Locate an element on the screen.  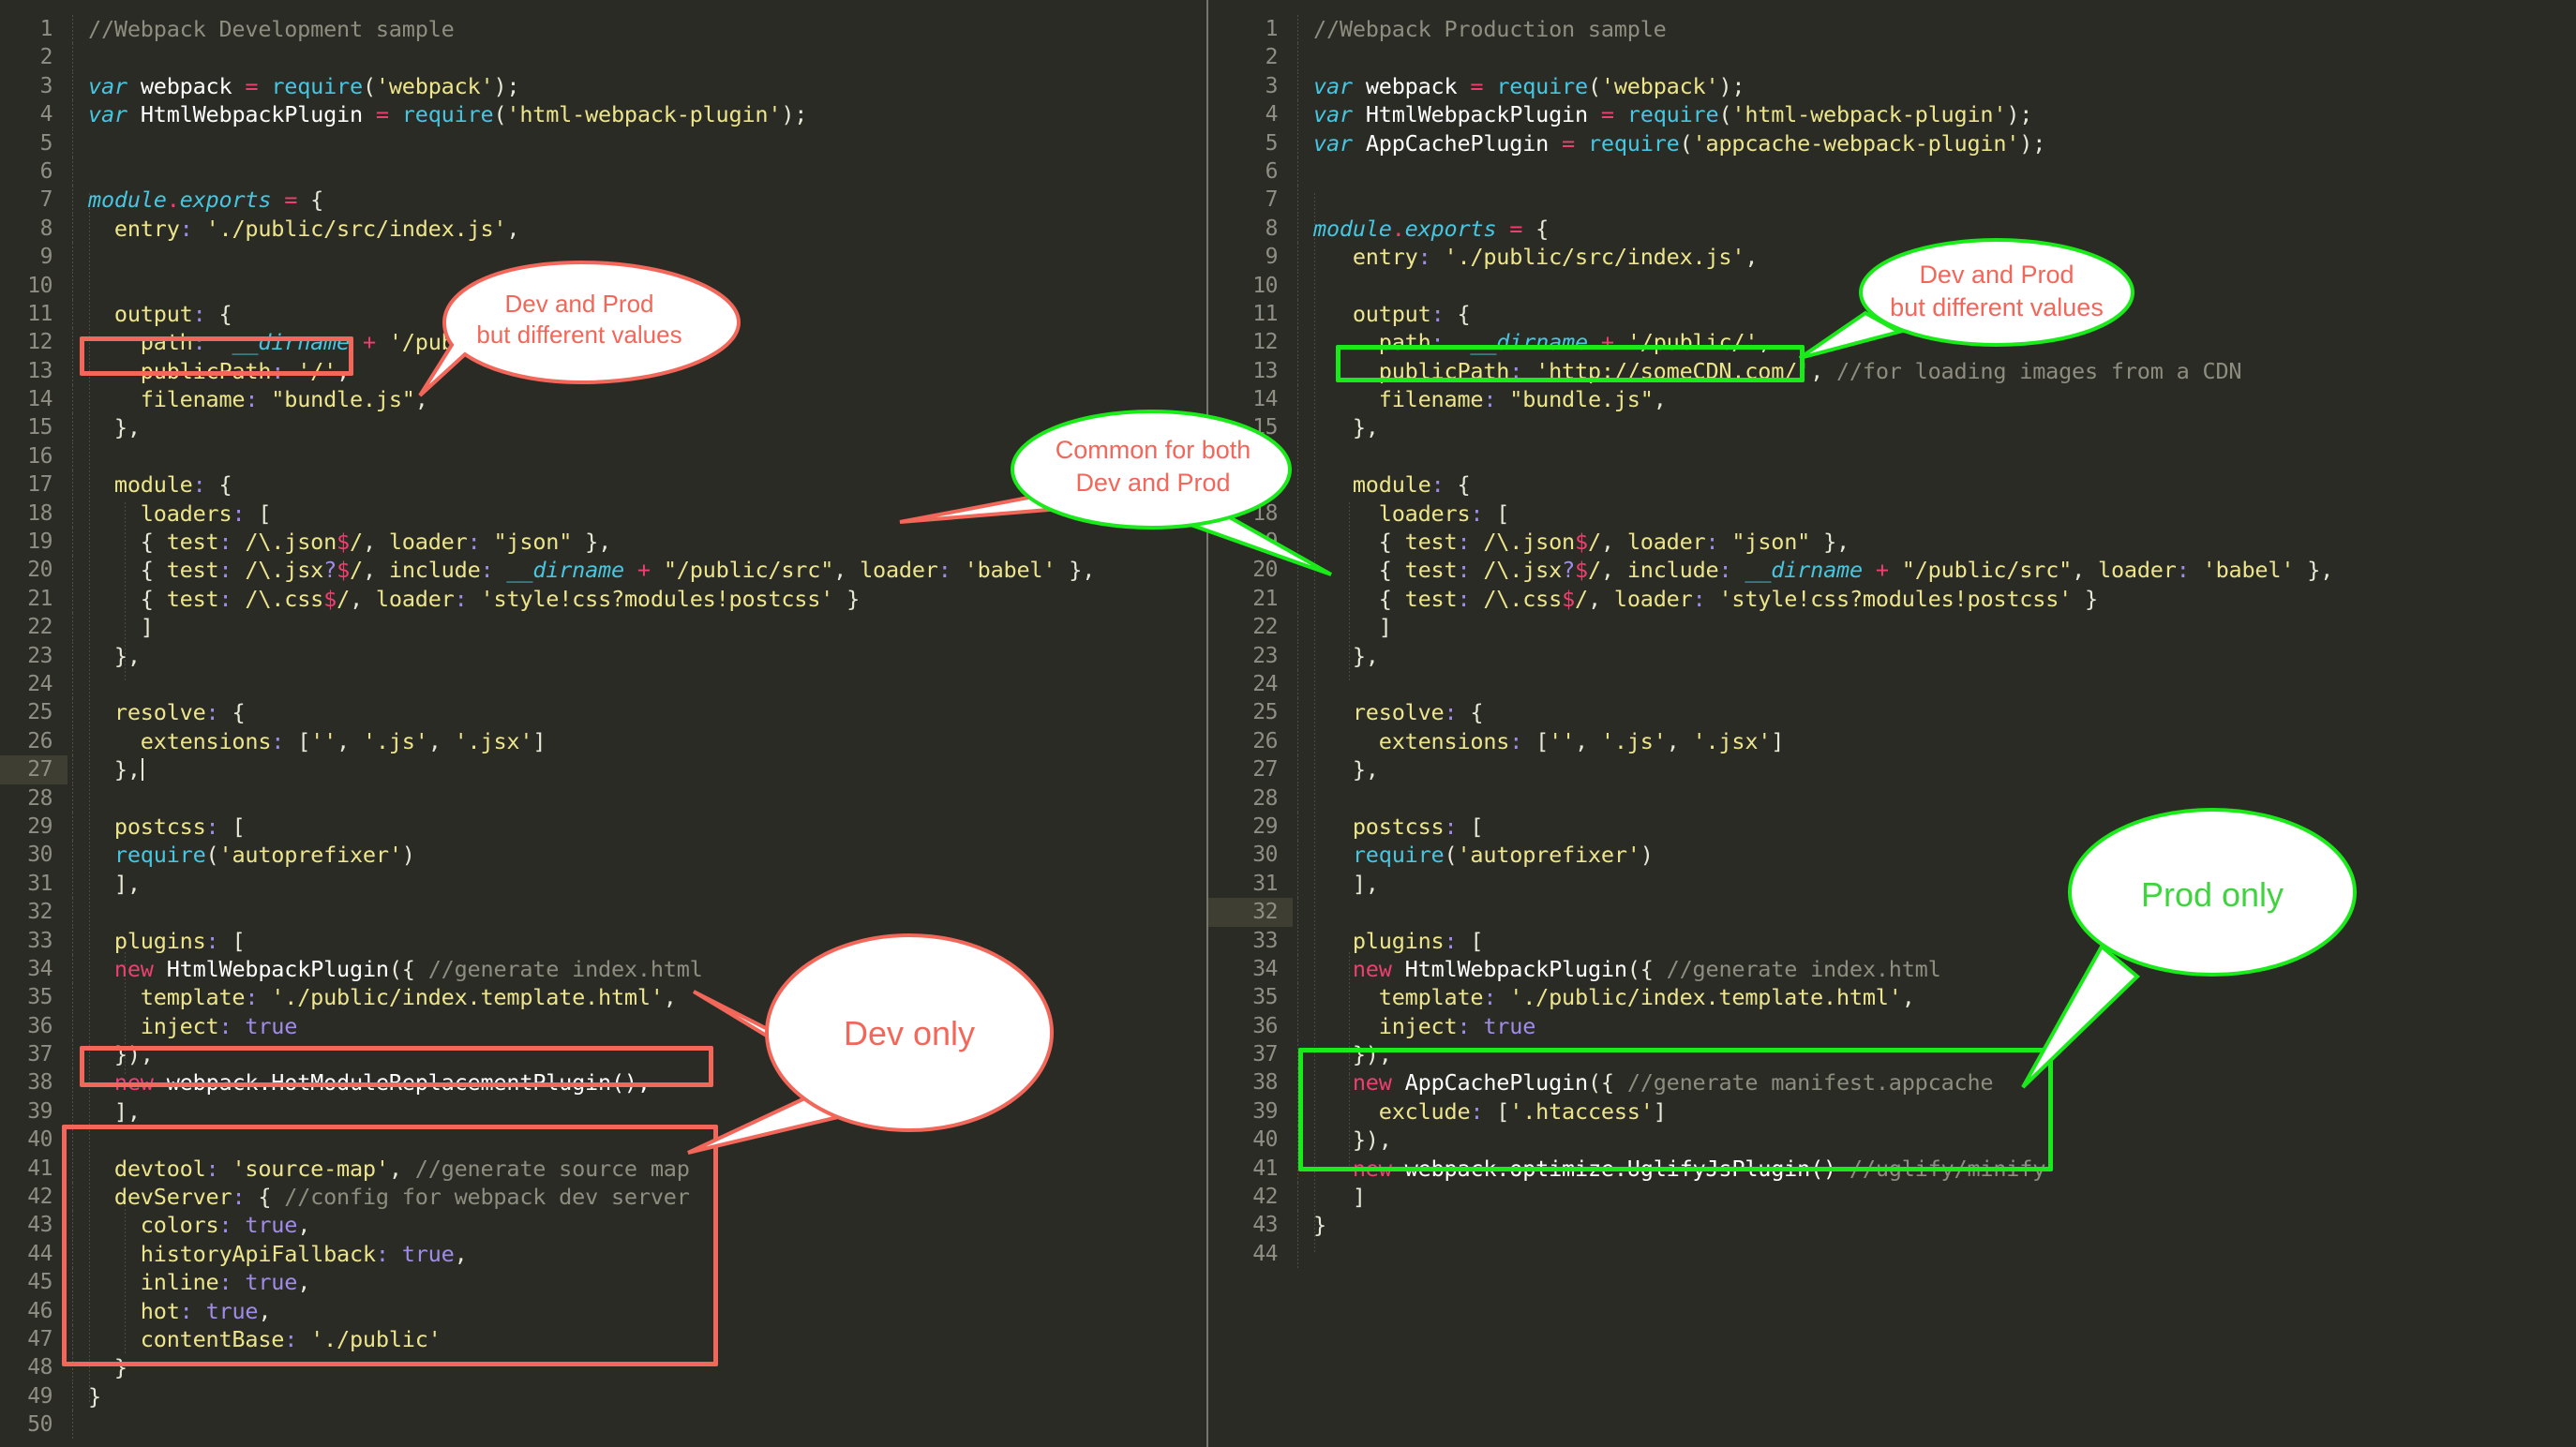
code-line: 9 entry: './public/src/index.js', is located at coordinates (1892, 257).